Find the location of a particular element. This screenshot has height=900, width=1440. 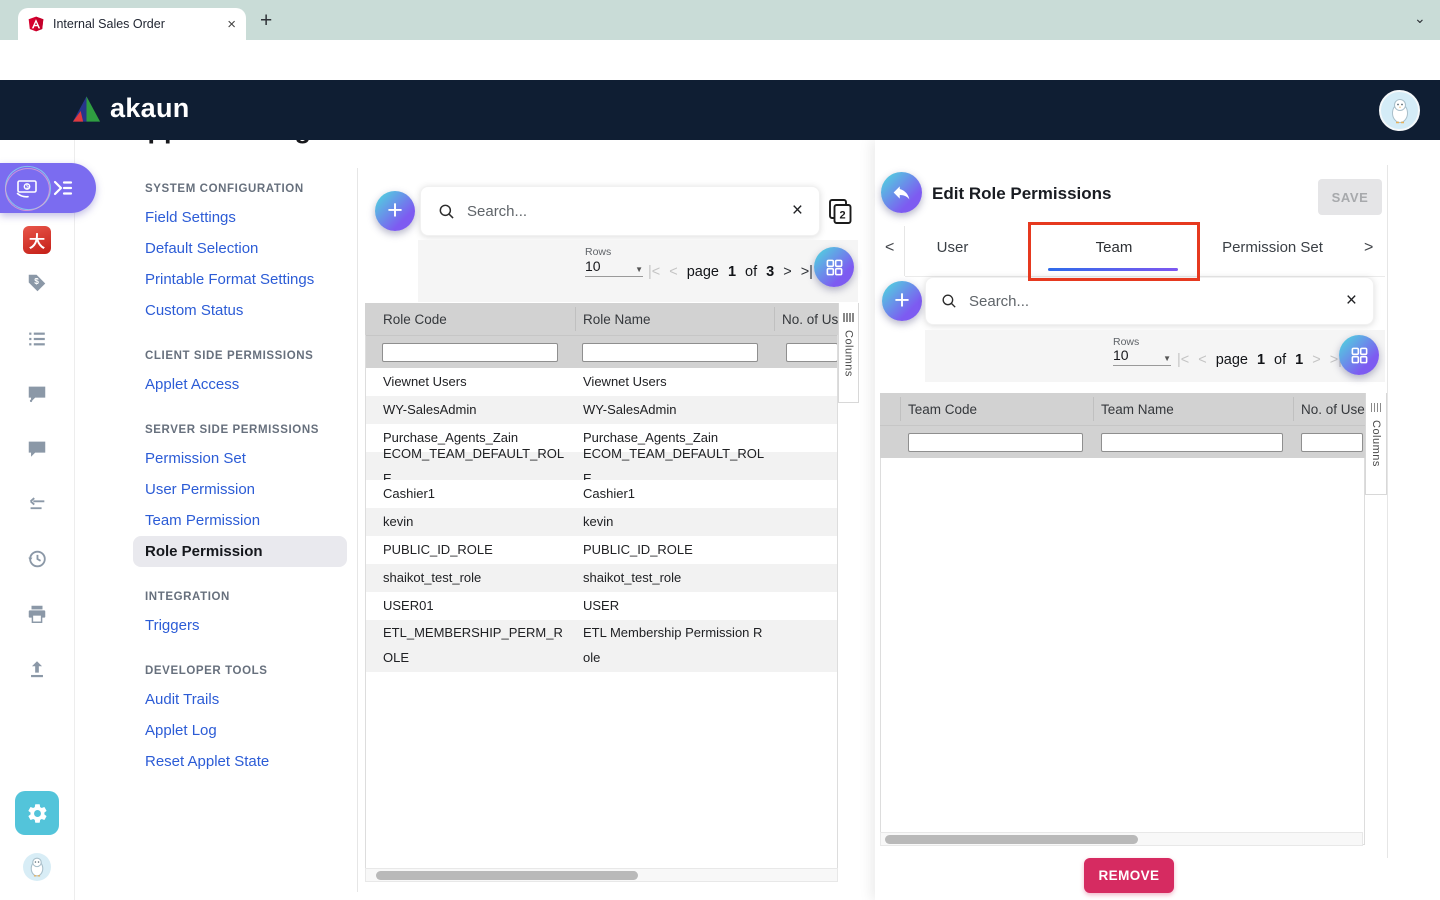

tab-search-chevron-icon: ⌄ is located at coordinates (1420, 18).